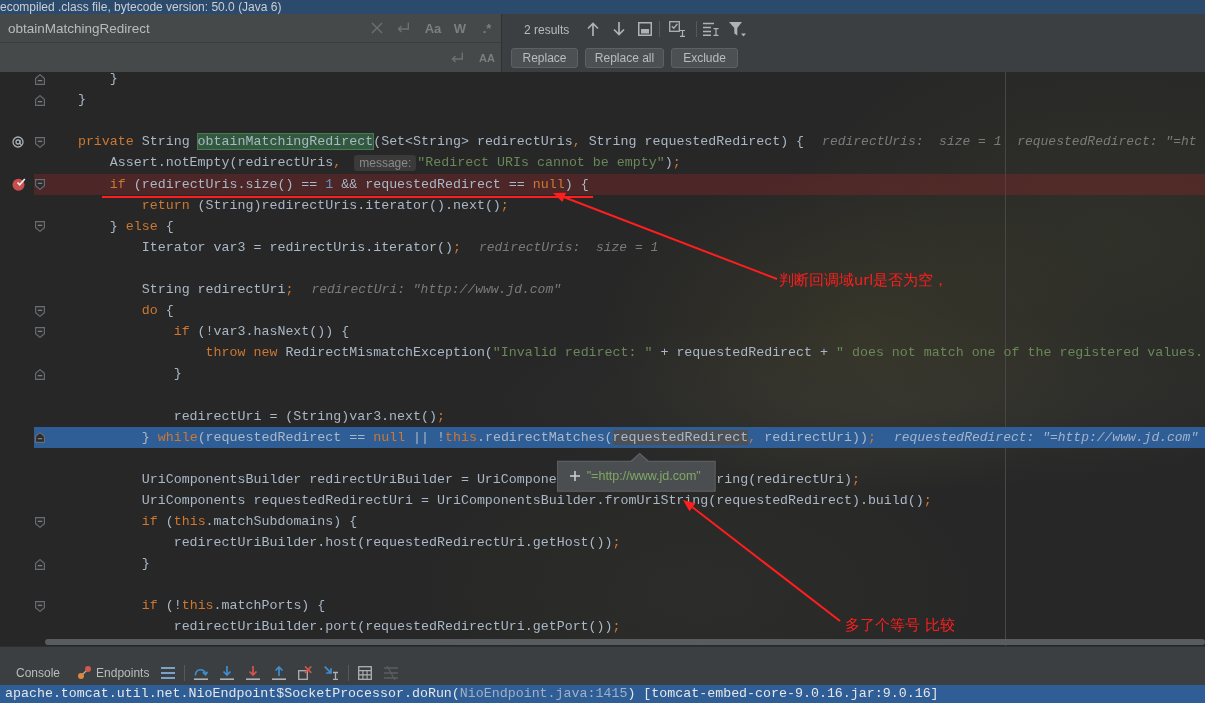 The width and height of the screenshot is (1205, 703). What do you see at coordinates (704, 353) in the screenshot?
I see `code-line: throw new RedirectMismatchException("Invalid redirect: " + requestedRedirect + " does not match one of the registered values.` at bounding box center [704, 353].